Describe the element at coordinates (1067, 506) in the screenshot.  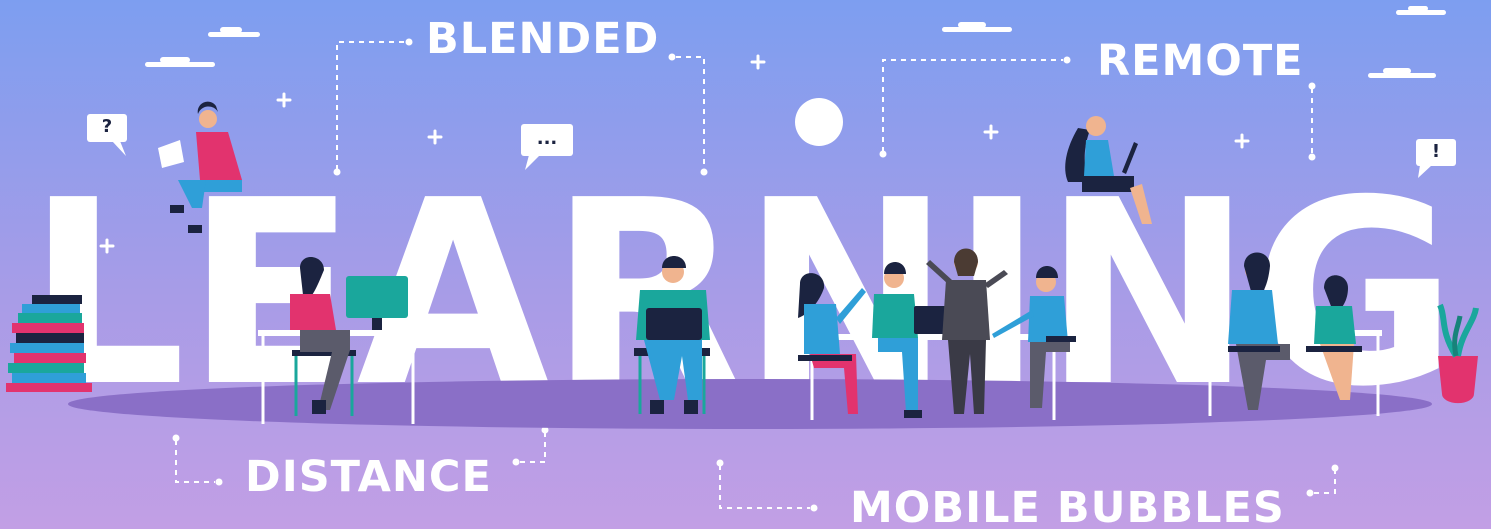
I see `label-mobile-bubbles: MOBILE BUBBLES` at that location.